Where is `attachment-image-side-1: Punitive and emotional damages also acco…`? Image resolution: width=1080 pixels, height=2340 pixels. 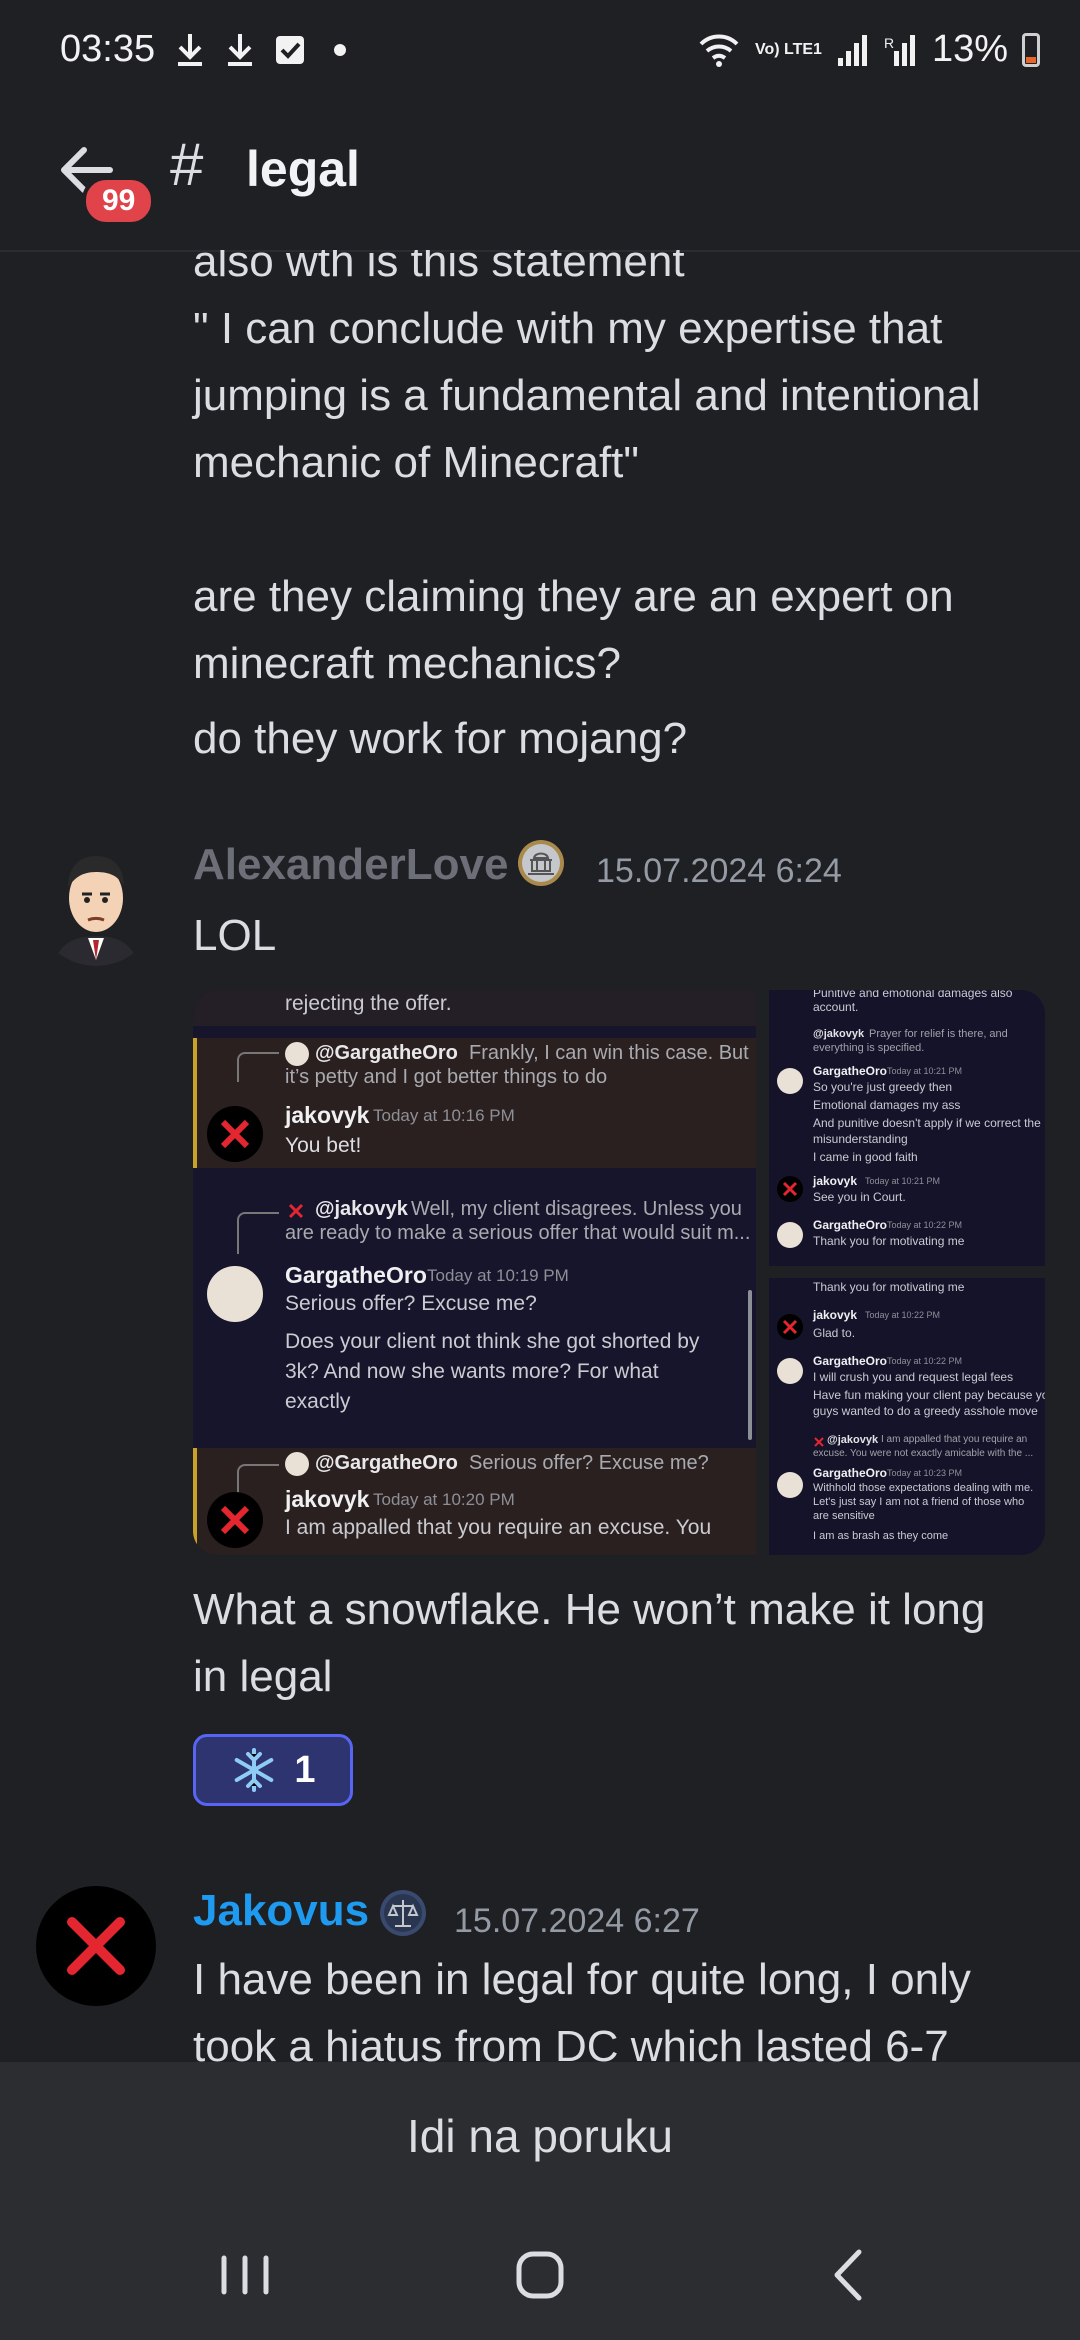
attachment-image-side-1: Punitive and emotional damages also acco… is located at coordinates (907, 1128).